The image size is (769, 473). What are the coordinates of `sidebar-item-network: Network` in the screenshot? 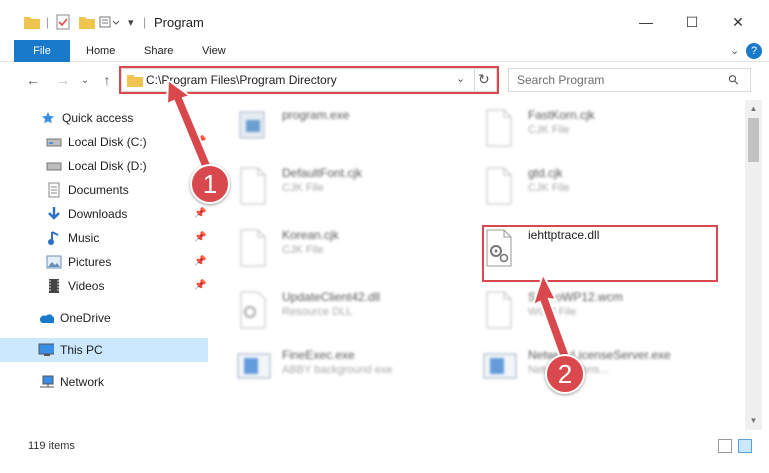 It's located at (104, 382).